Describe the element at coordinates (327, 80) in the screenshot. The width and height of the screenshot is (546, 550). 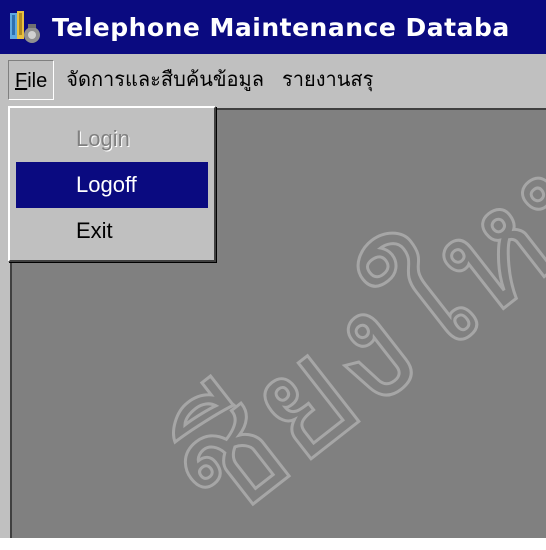
I see `menu-summary-report: รายงานสรุ` at that location.